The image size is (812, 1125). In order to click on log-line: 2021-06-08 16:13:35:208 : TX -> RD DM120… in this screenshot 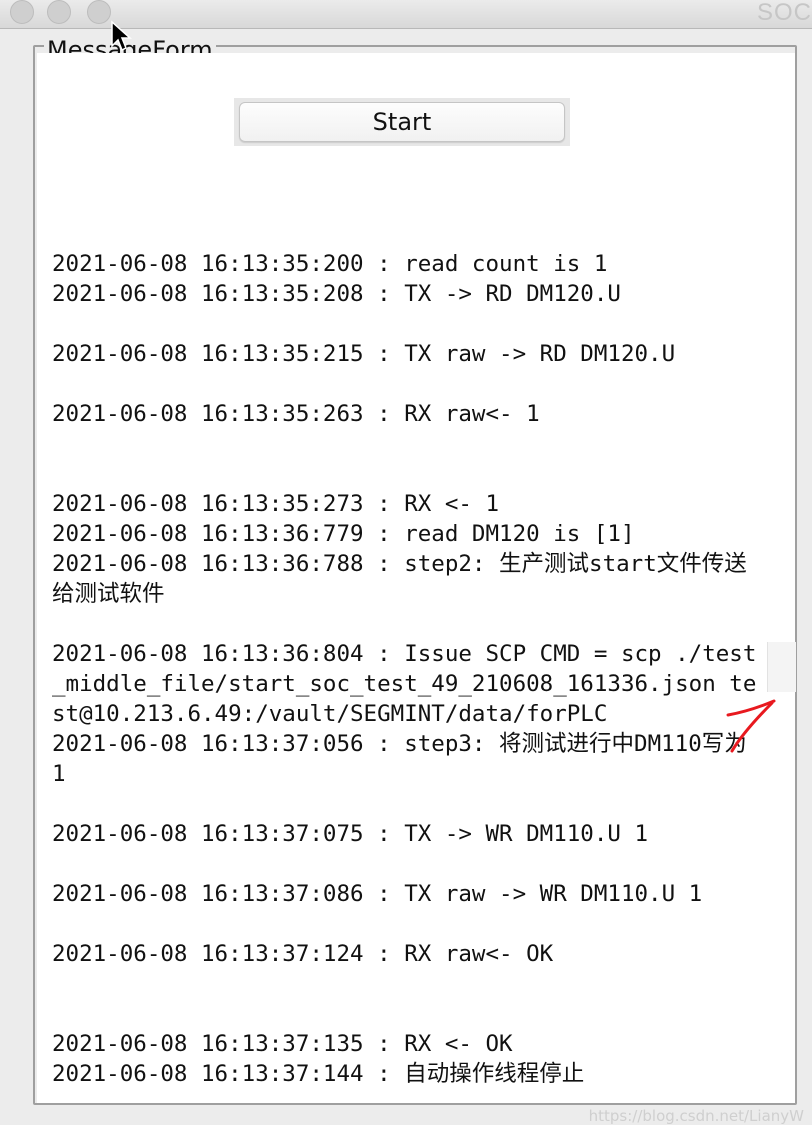, I will do `click(336, 294)`.